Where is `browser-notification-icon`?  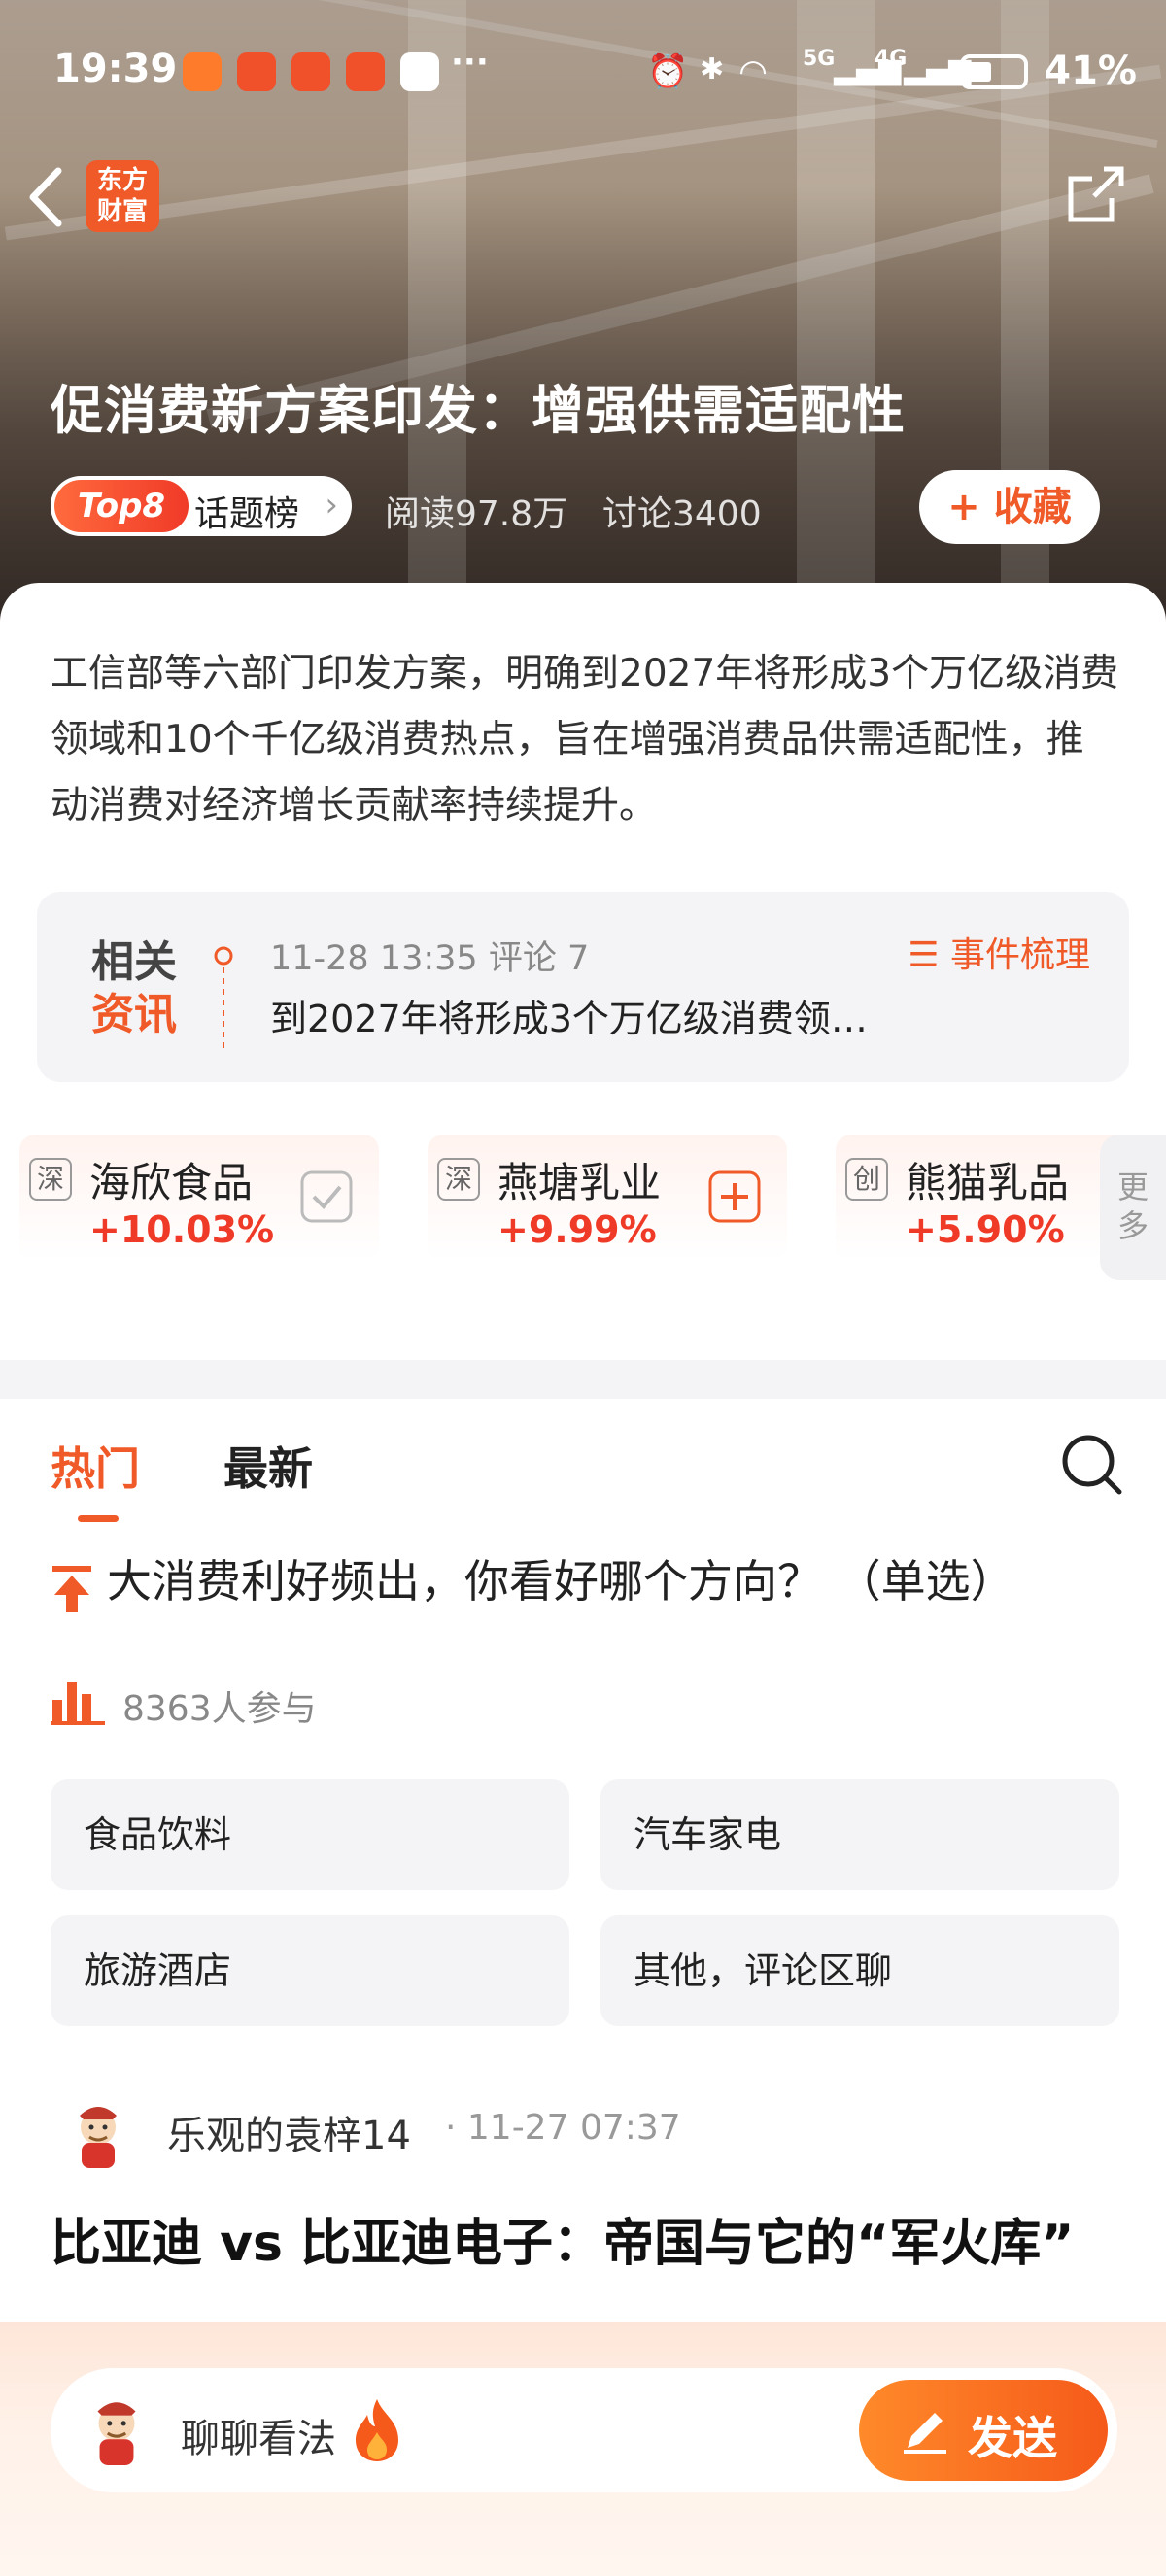 browser-notification-icon is located at coordinates (419, 71).